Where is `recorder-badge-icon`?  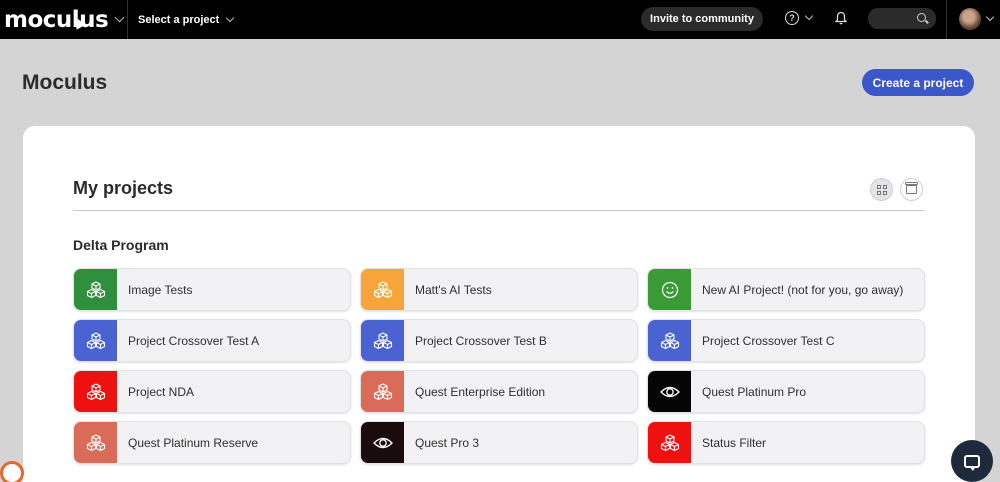
recorder-badge-icon is located at coordinates (12, 471).